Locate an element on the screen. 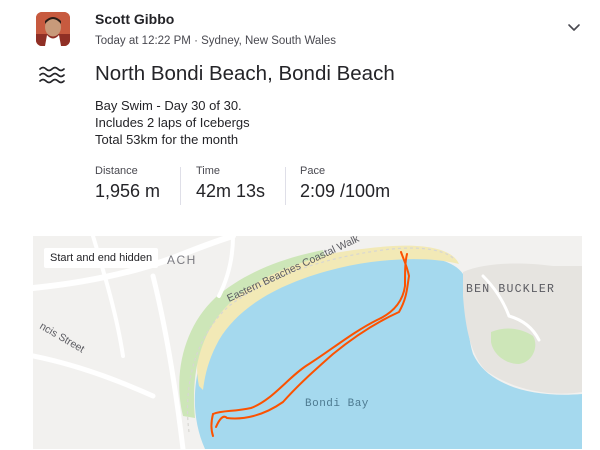  map-label-north-bondi: ACH is located at coordinates (182, 260).